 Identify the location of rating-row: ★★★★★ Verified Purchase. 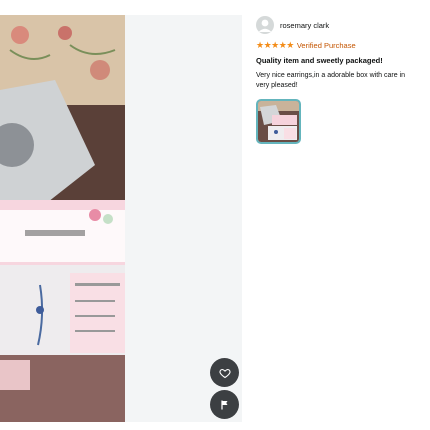
(343, 45).